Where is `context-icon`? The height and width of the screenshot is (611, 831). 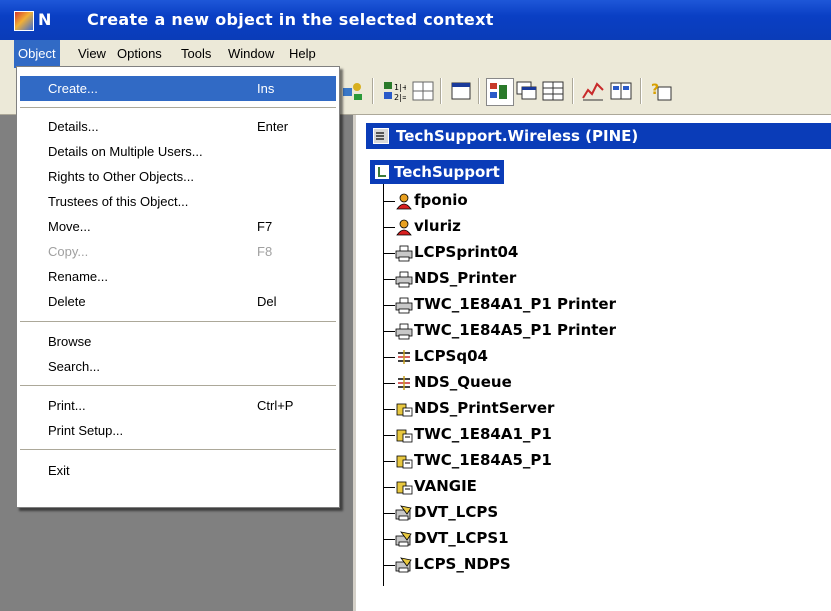 context-icon is located at coordinates (381, 136).